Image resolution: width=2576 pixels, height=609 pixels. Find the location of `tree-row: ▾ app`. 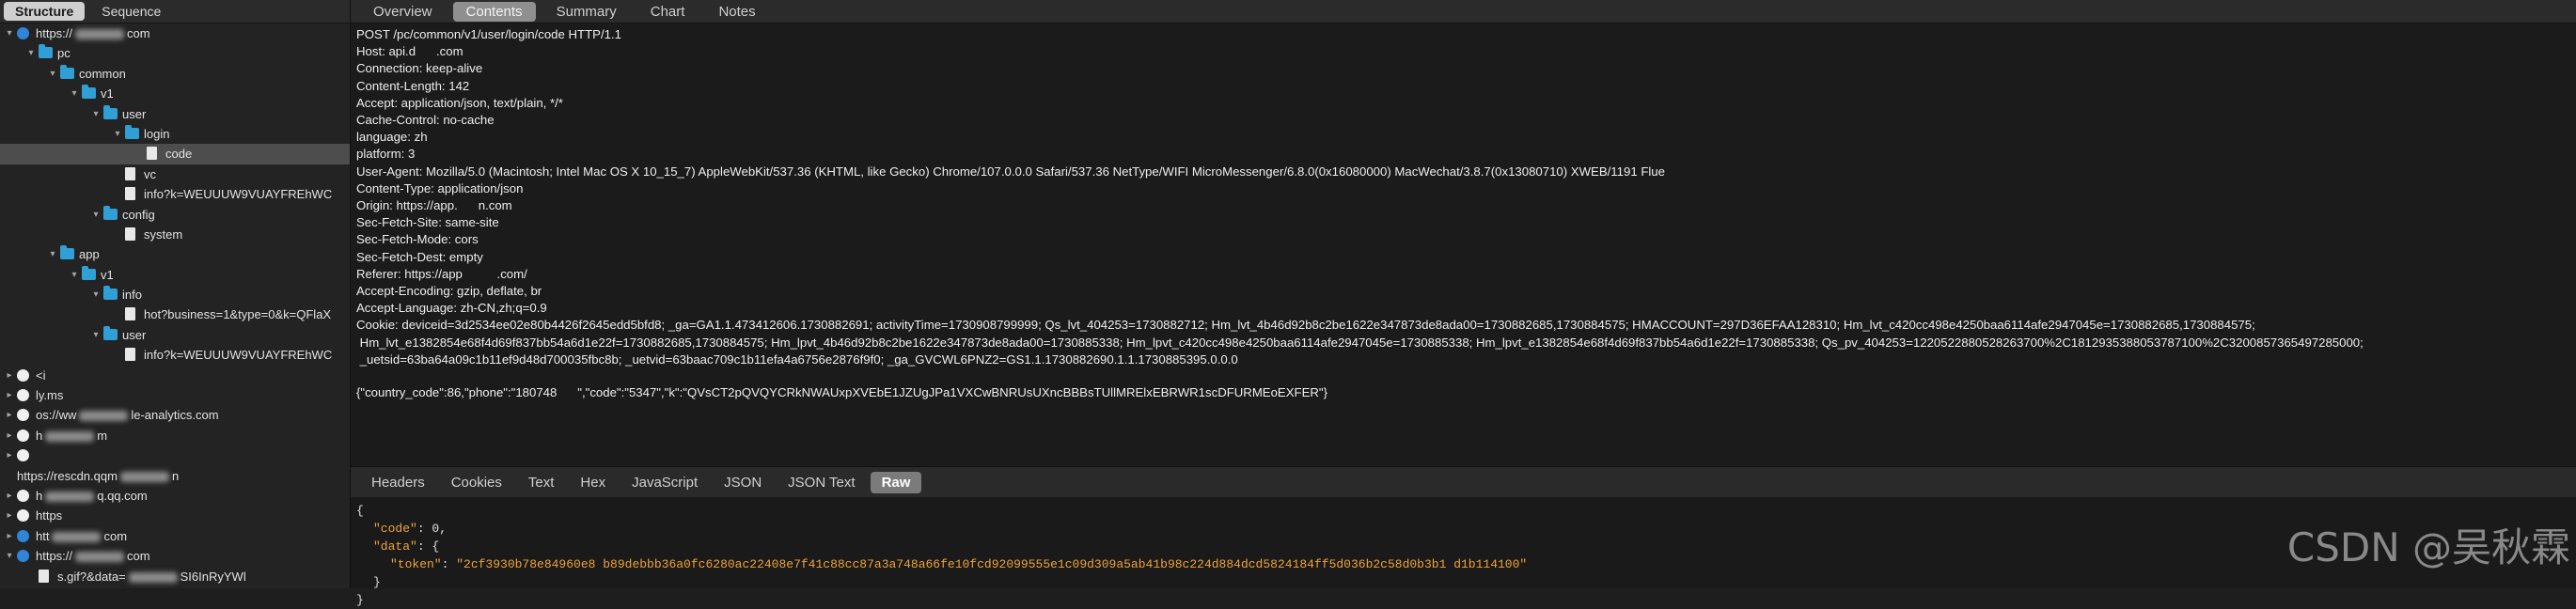

tree-row: ▾ app is located at coordinates (175, 254).